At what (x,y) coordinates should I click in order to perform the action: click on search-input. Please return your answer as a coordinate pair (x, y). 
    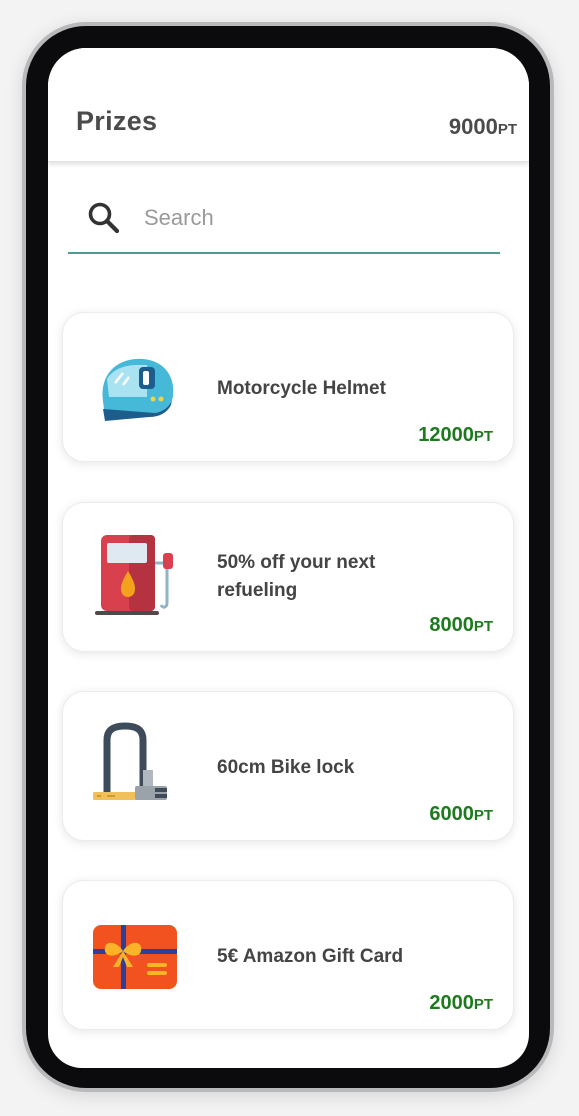
    Looking at the image, I should click on (309, 218).